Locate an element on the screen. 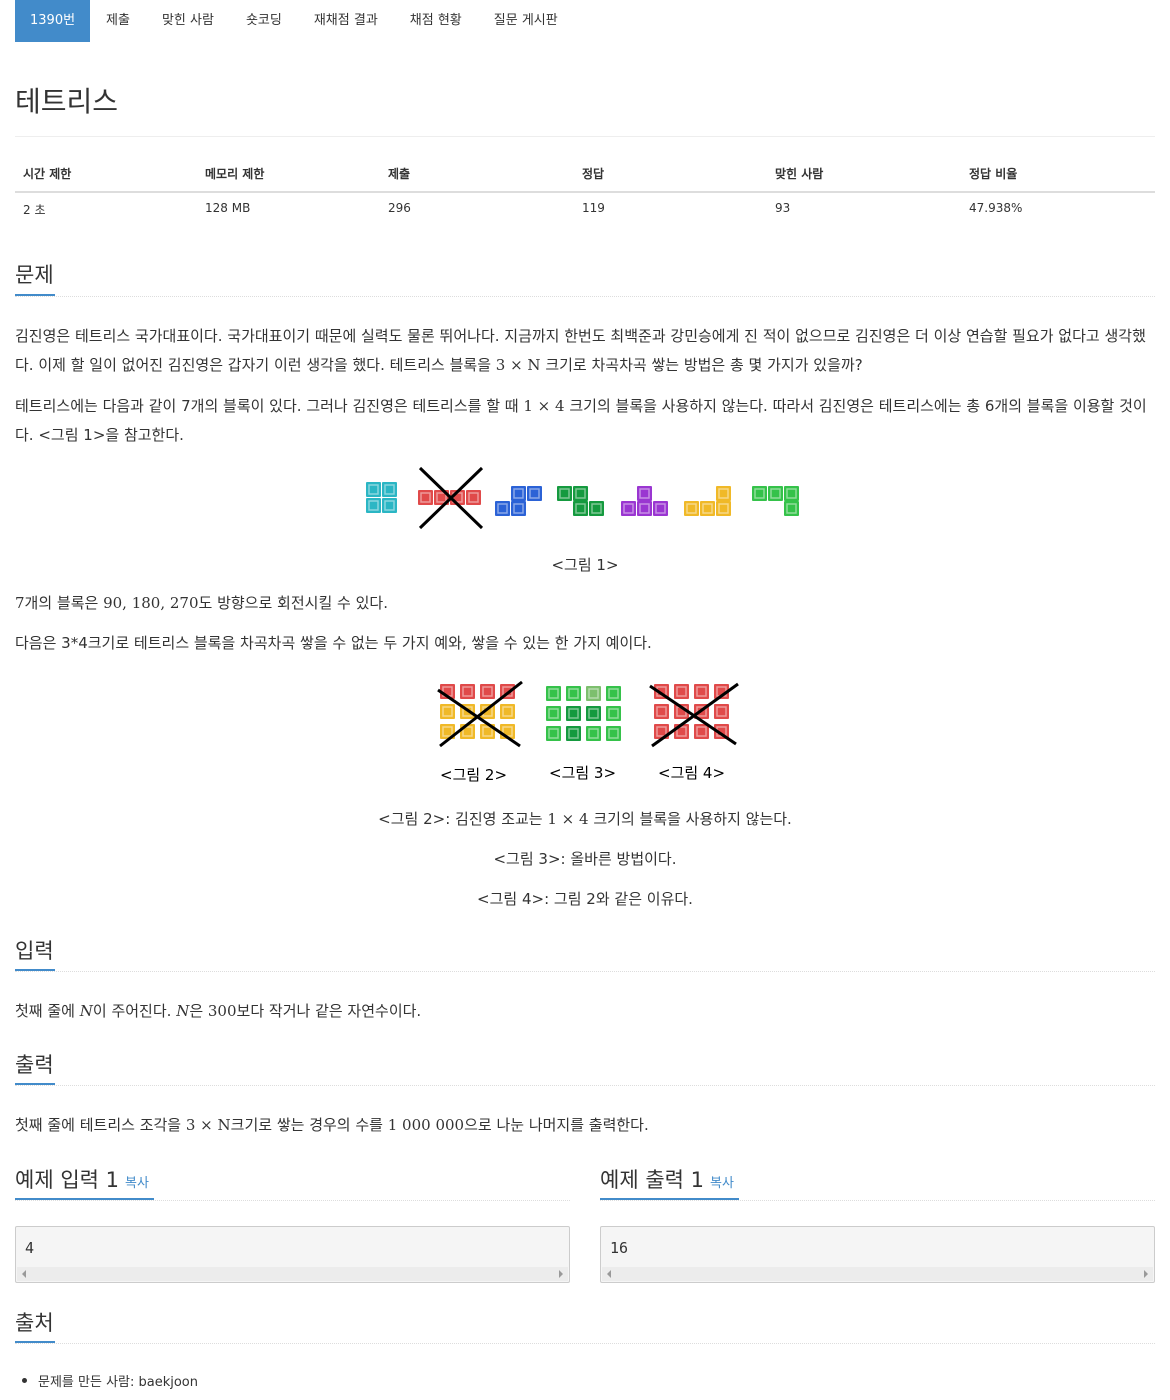 The image size is (1170, 1400). problem-info-row: 2 초 128 MB 296 119 93 47.938% is located at coordinates (585, 209).